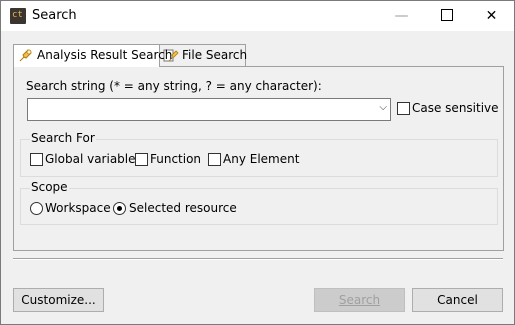  What do you see at coordinates (176, 159) in the screenshot?
I see `function-label: Function` at bounding box center [176, 159].